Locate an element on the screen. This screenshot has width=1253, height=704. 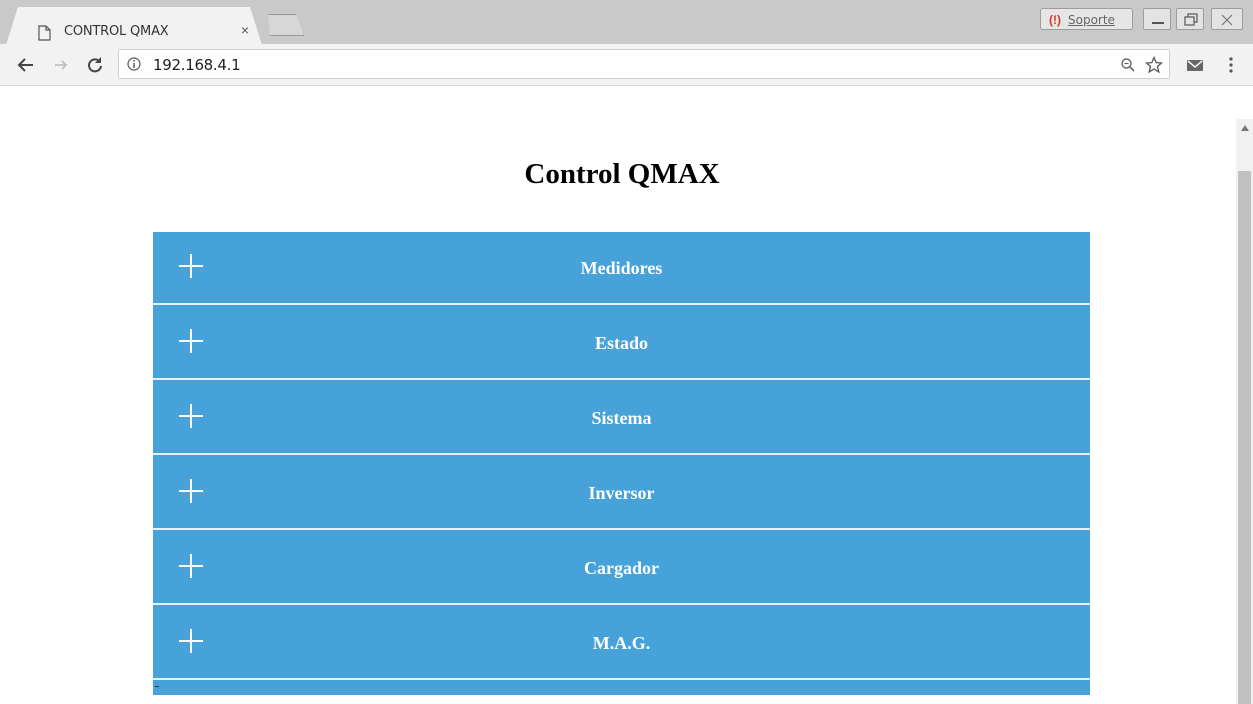
accordion-item-medidores: Medidores is located at coordinates (621, 268).